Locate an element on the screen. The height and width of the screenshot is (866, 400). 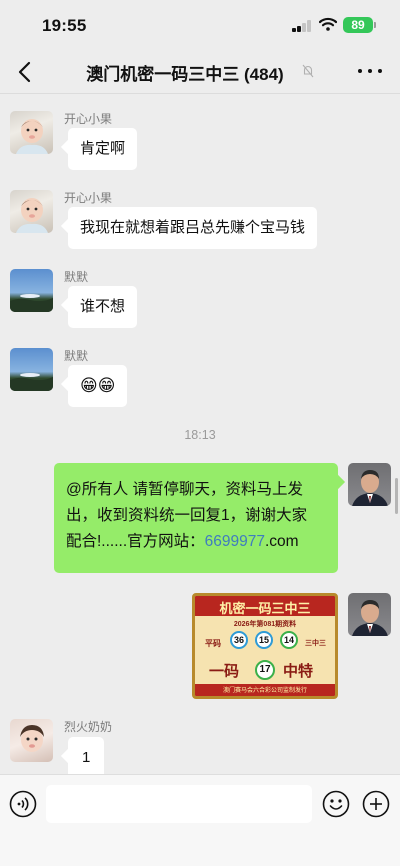
sender-name: 烈火奶奶 is located at coordinates (88, 727).